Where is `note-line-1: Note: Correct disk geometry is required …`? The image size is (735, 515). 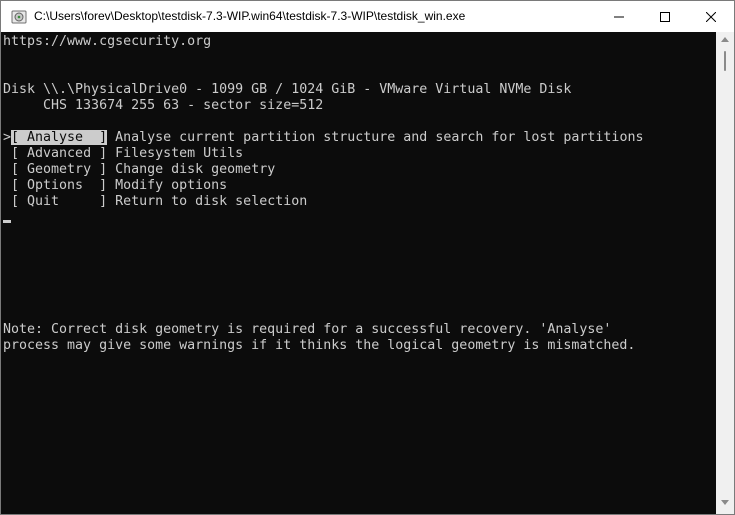
note-line-1: Note: Correct disk geometry is required … is located at coordinates (307, 329).